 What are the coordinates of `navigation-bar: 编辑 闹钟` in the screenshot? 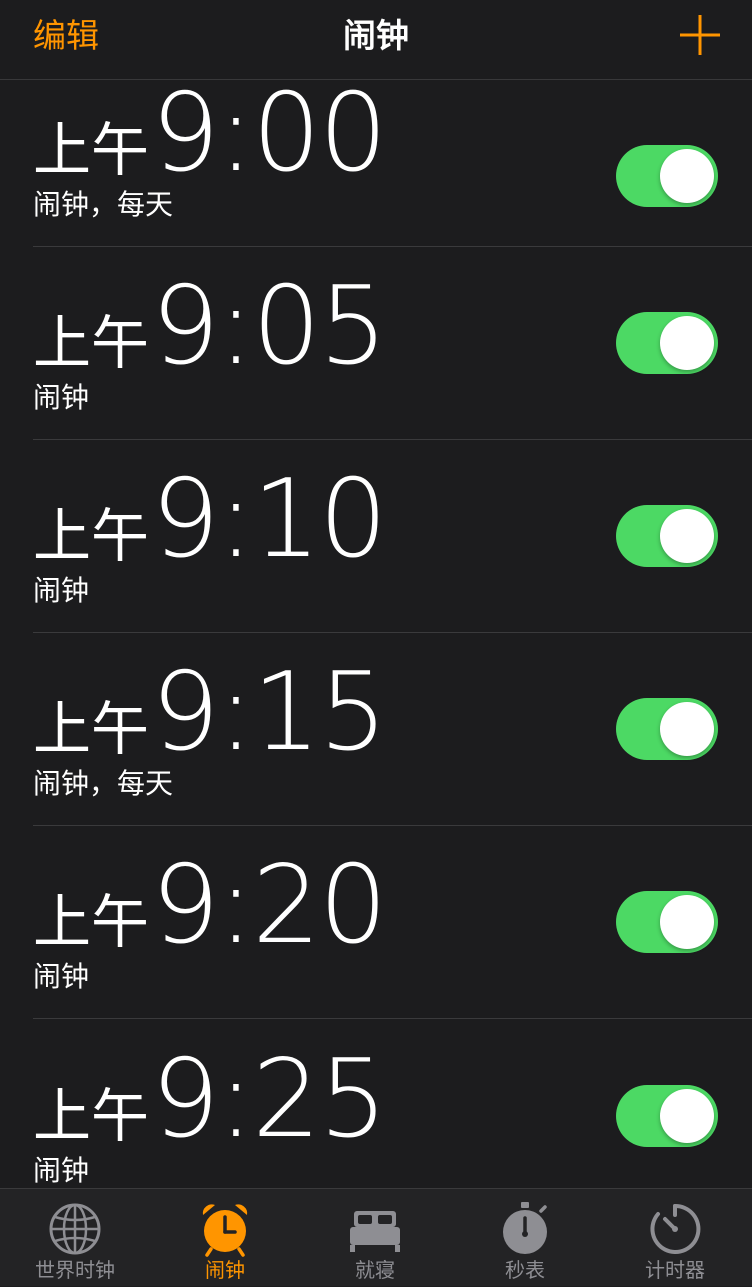 It's located at (376, 40).